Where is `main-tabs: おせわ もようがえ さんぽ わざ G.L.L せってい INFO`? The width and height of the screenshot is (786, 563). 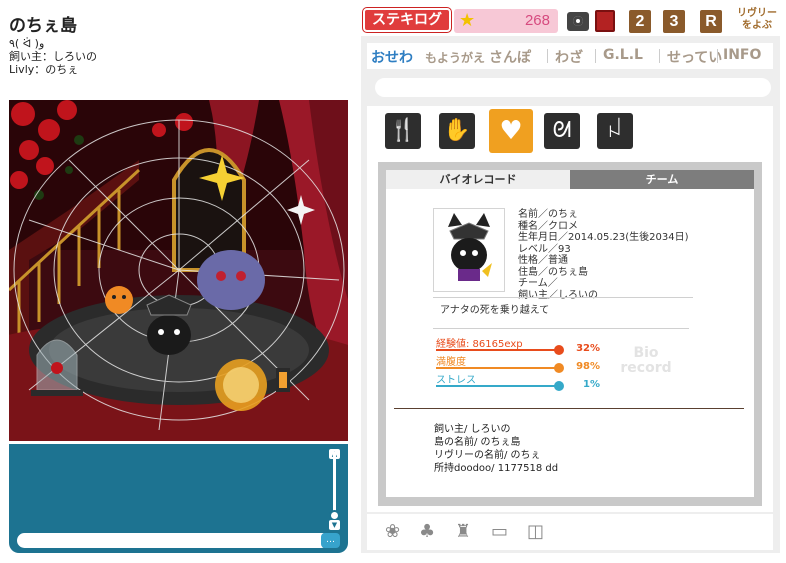 main-tabs: おせわ もようがえ さんぽ わざ G.L.L せってい INFO is located at coordinates (570, 56).